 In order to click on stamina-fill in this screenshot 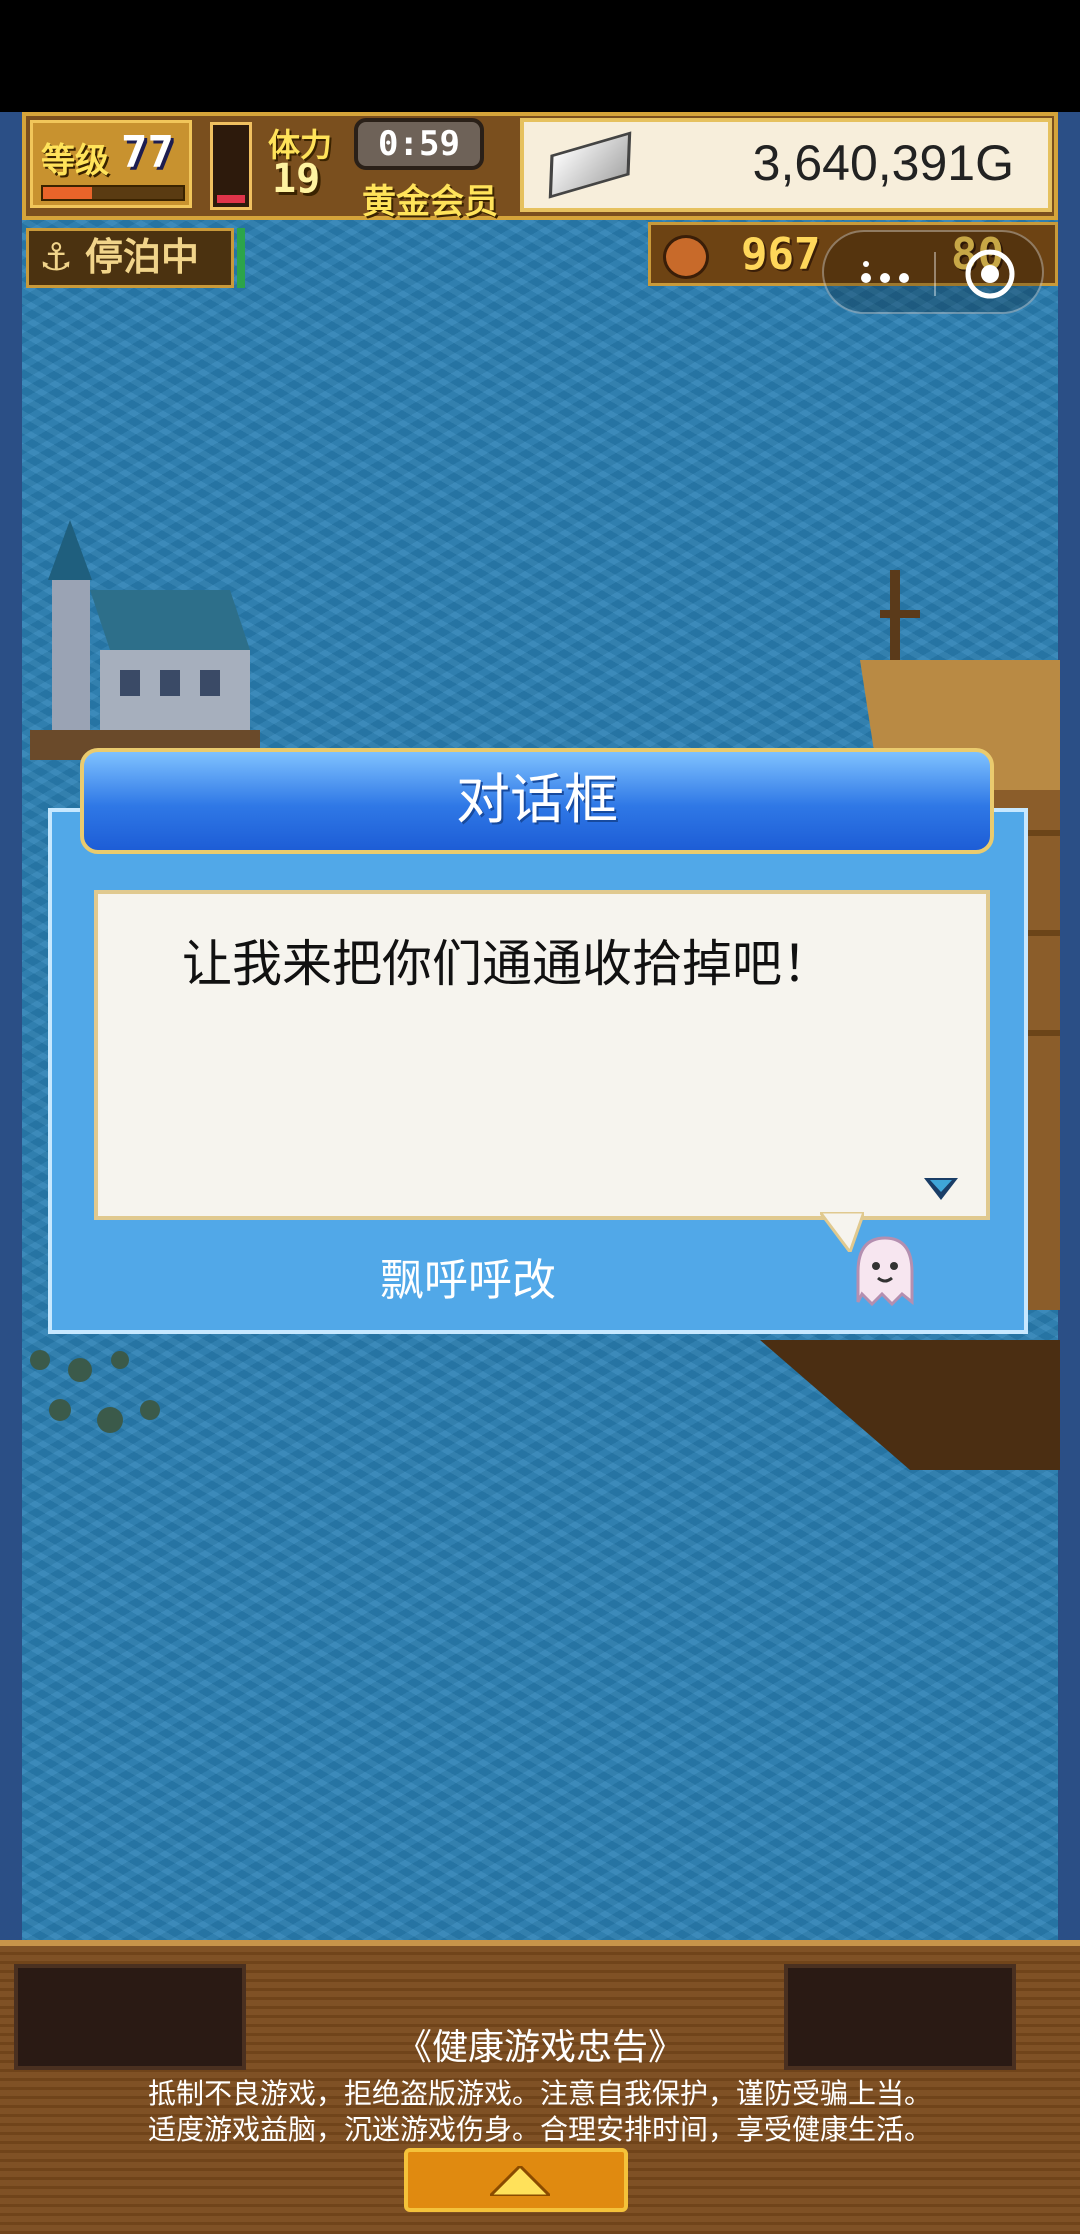, I will do `click(231, 198)`.